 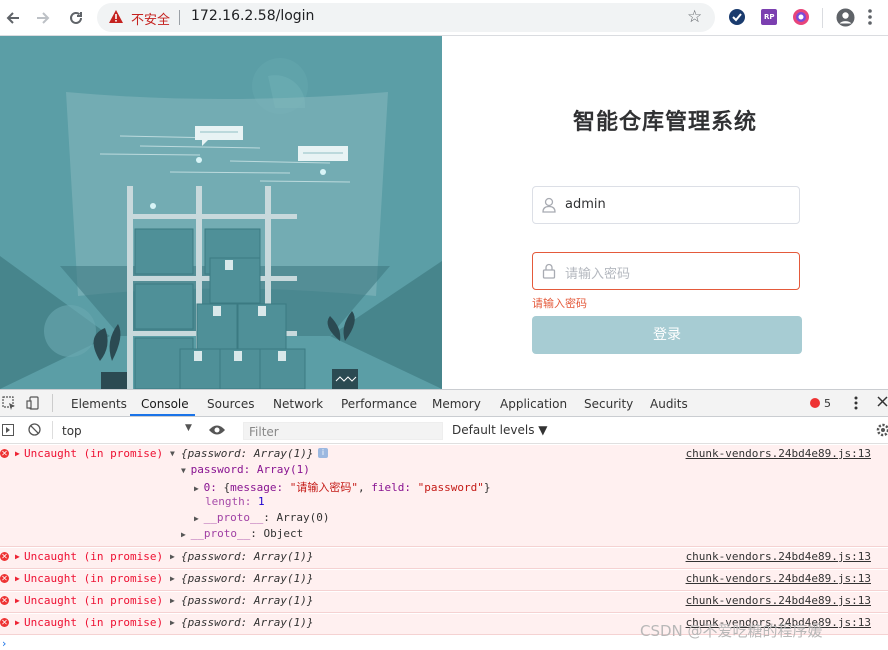 What do you see at coordinates (669, 404) in the screenshot?
I see `tab-audits: Audits` at bounding box center [669, 404].